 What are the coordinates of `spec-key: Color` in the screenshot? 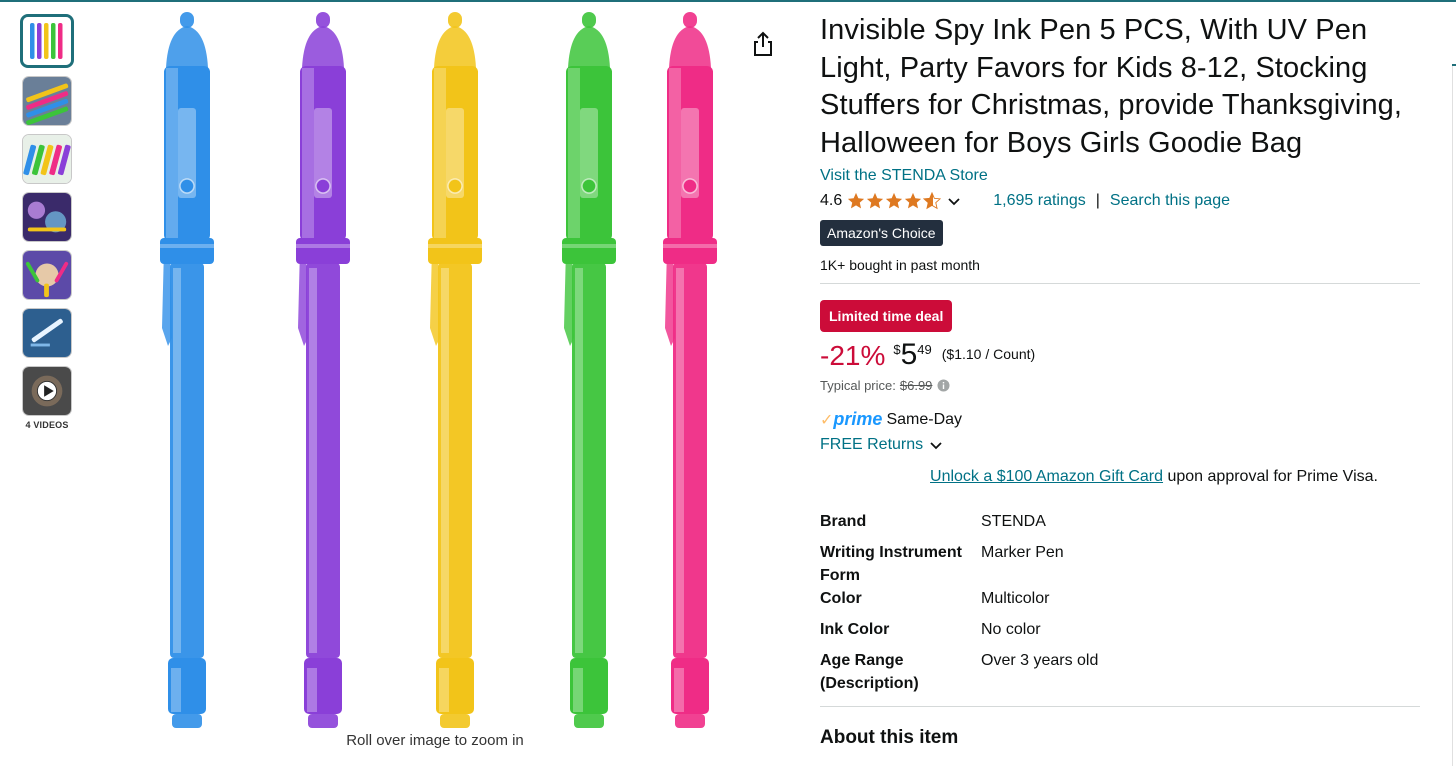 It's located at (841, 598).